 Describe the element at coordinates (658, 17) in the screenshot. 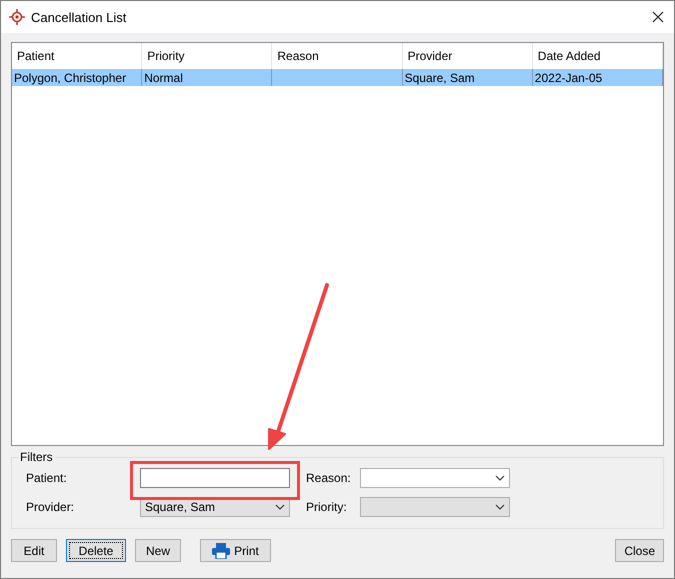

I see `close-icon` at that location.